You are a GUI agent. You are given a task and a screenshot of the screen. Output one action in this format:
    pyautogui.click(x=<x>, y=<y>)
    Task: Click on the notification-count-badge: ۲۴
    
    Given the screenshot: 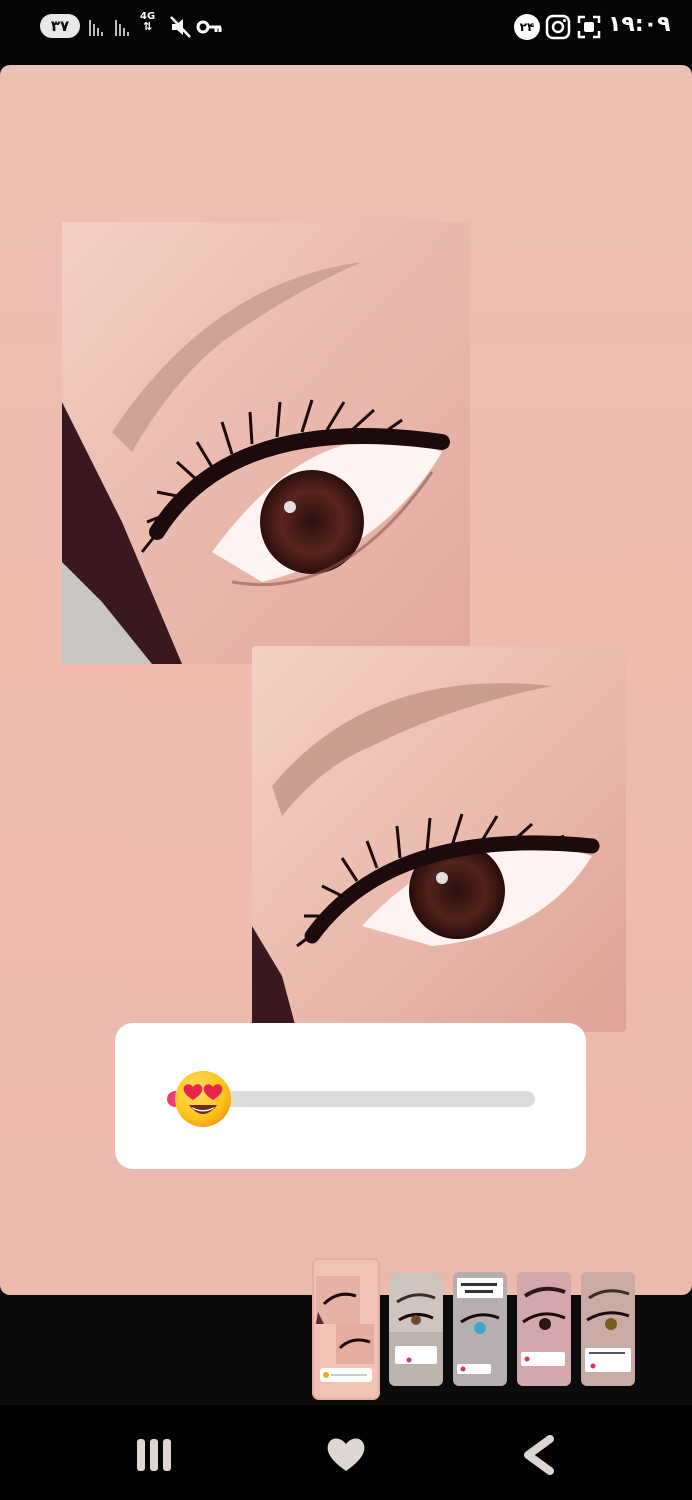 What is the action you would take?
    pyautogui.click(x=527, y=27)
    